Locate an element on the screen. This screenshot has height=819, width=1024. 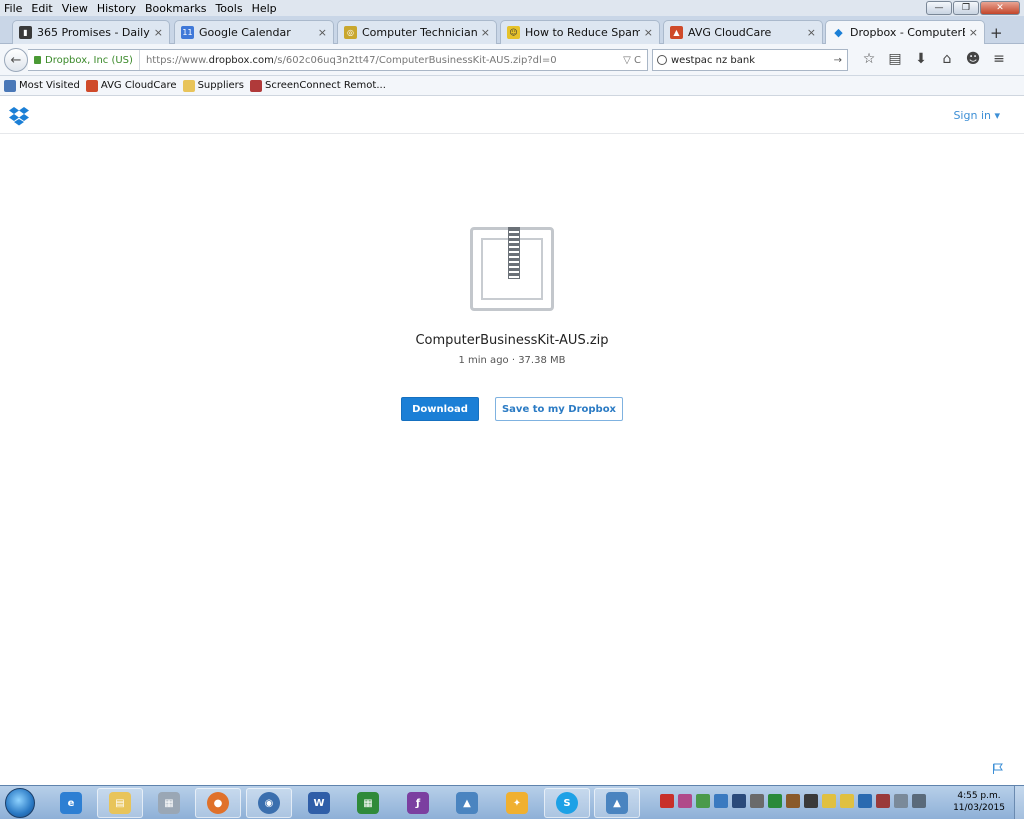
tab-365-promises: ▮ 365 Promises - Daily Pro... × is located at coordinates (91, 32).